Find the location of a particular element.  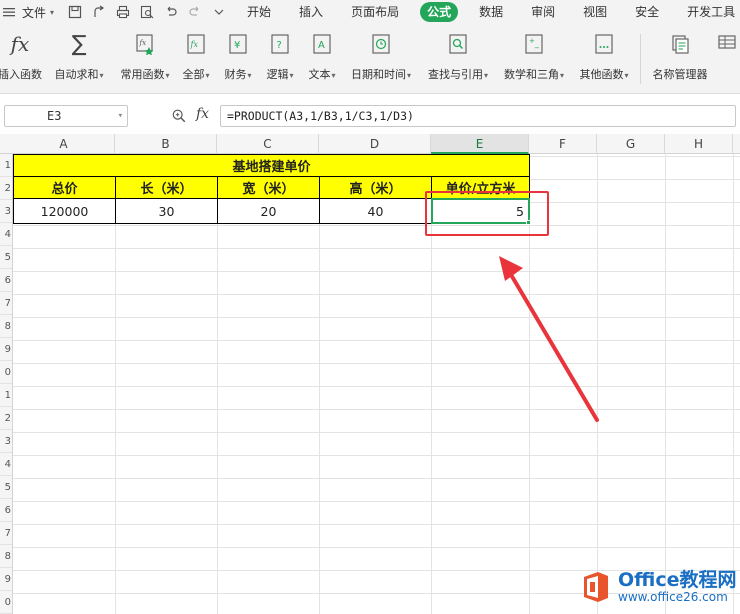

zoom-search-icon is located at coordinates (179, 116).